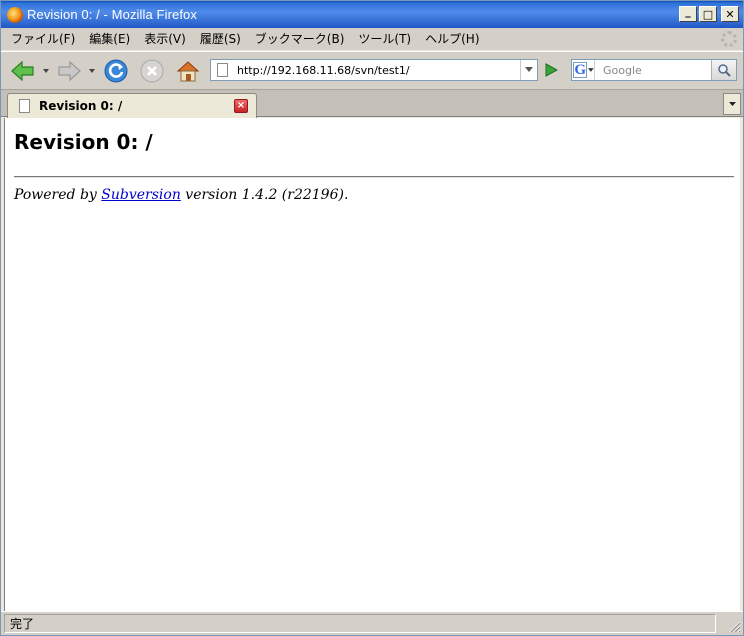 The width and height of the screenshot is (744, 636). I want to click on status-text: 完了, so click(22, 624).